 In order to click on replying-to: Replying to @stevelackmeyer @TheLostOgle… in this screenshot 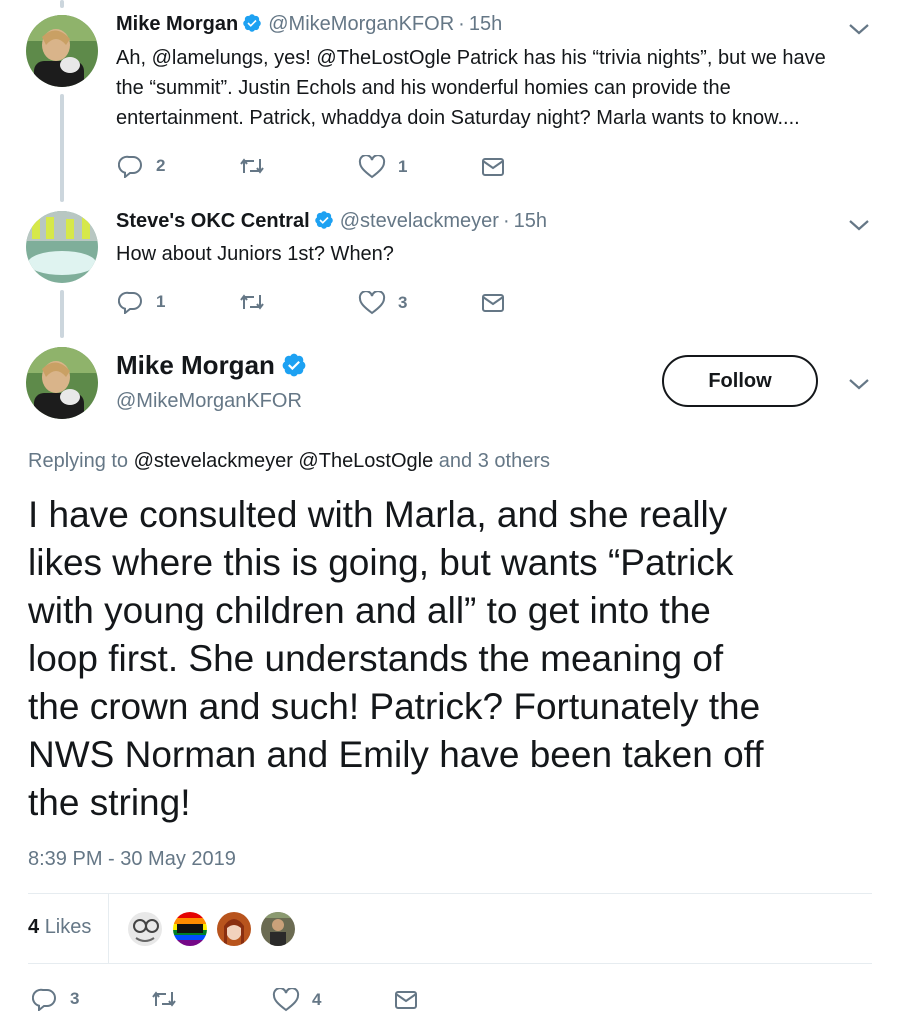, I will do `click(289, 461)`.